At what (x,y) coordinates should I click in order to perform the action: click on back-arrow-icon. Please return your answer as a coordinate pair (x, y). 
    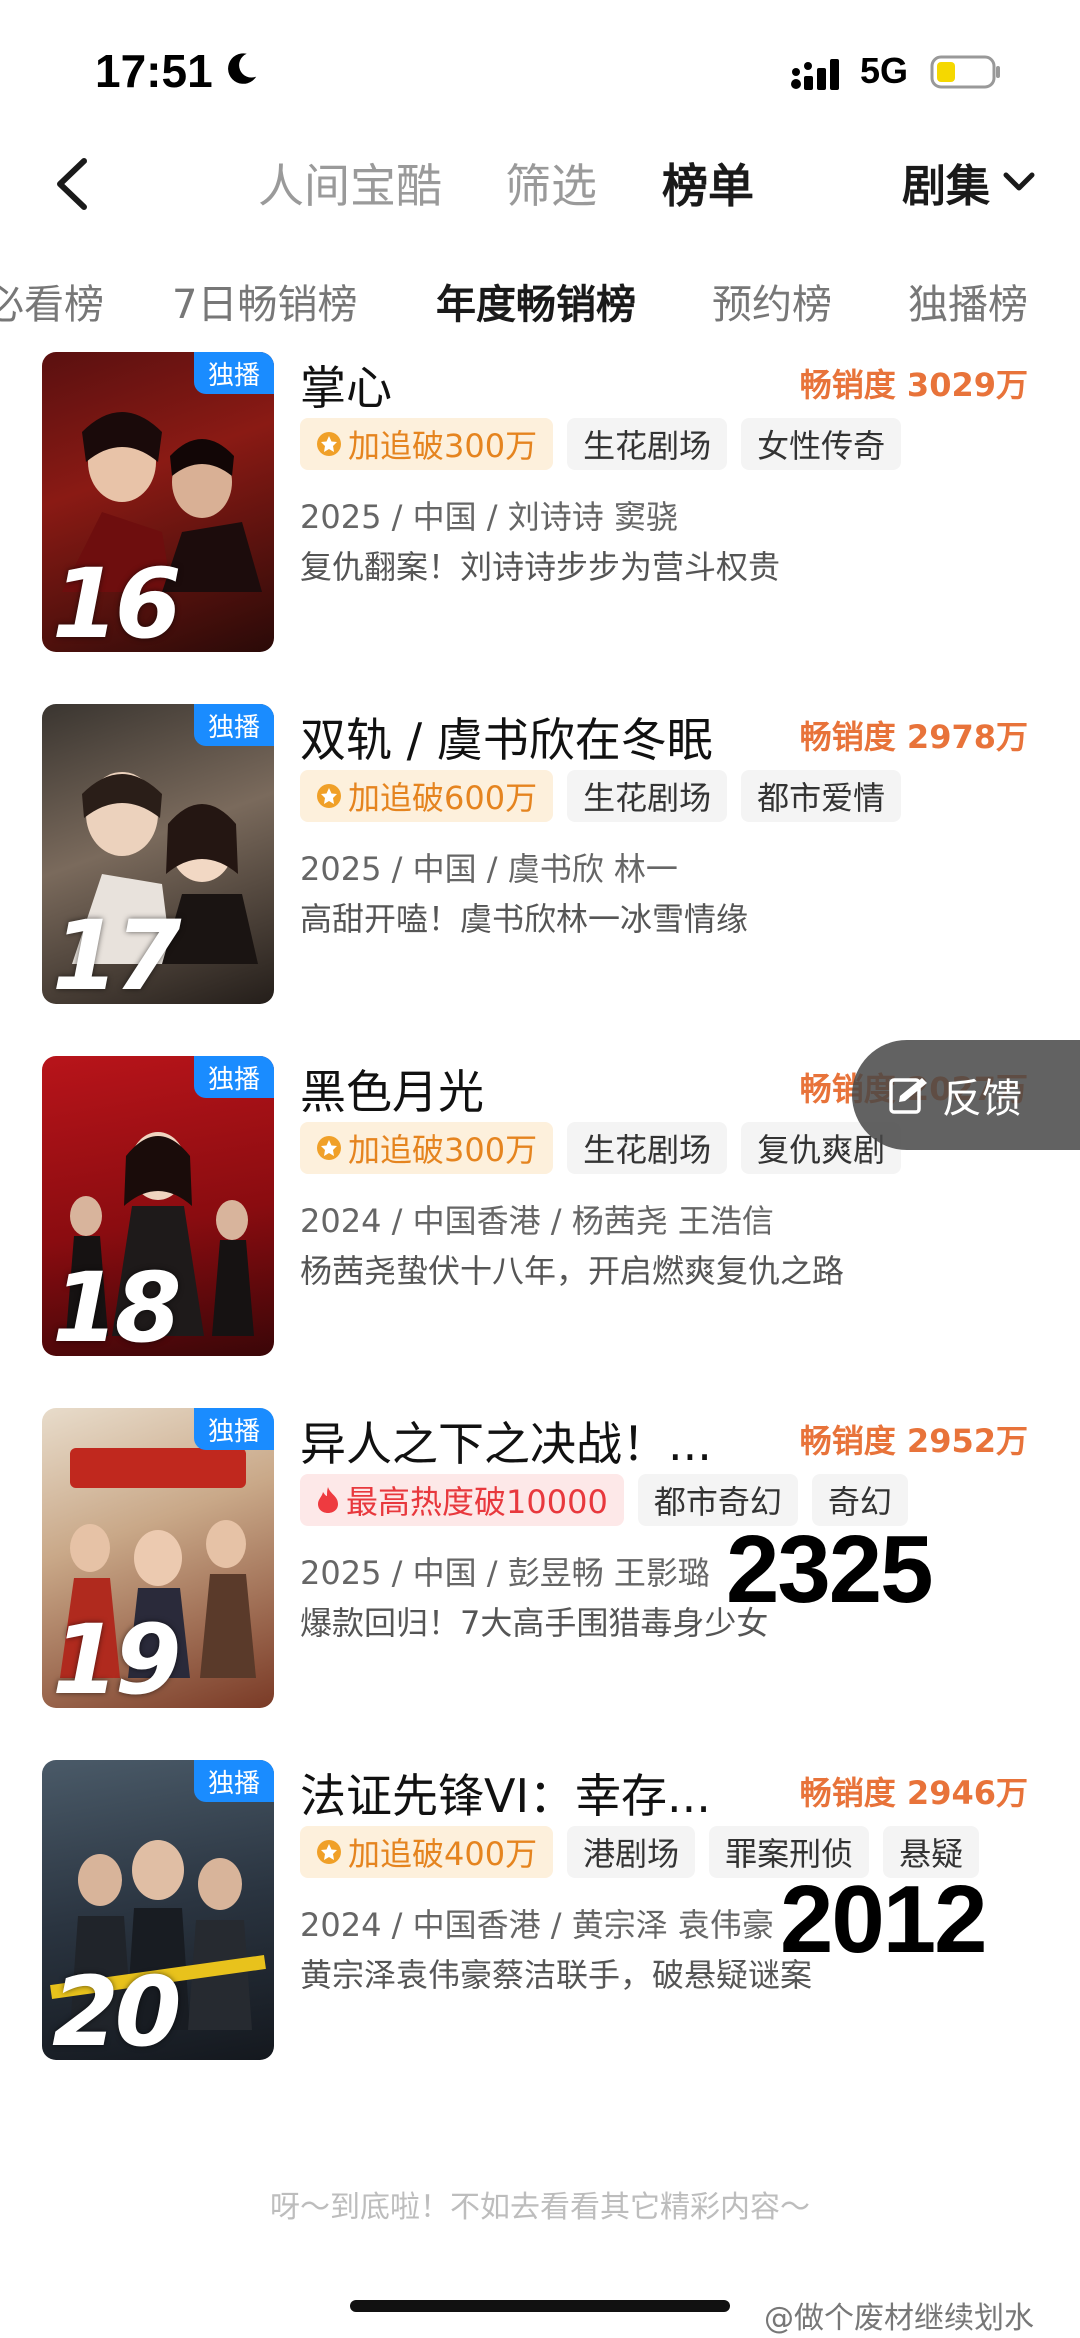
    Looking at the image, I should click on (72, 184).